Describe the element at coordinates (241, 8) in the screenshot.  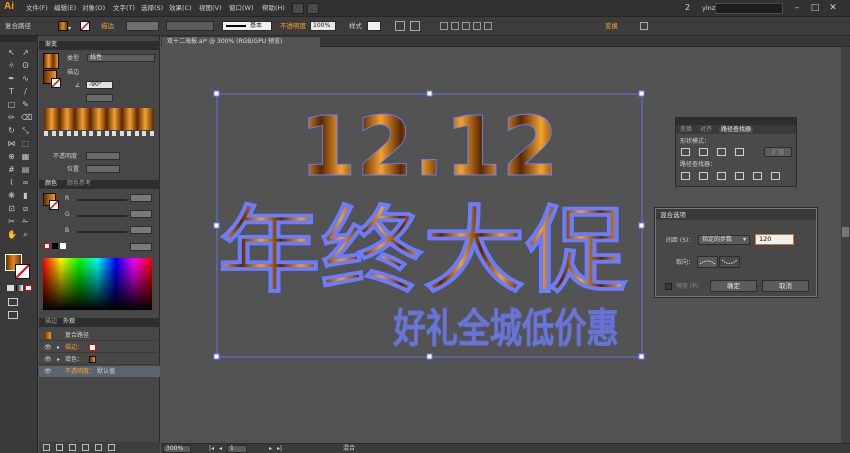
I see `menu-window: 窗口(W)` at that location.